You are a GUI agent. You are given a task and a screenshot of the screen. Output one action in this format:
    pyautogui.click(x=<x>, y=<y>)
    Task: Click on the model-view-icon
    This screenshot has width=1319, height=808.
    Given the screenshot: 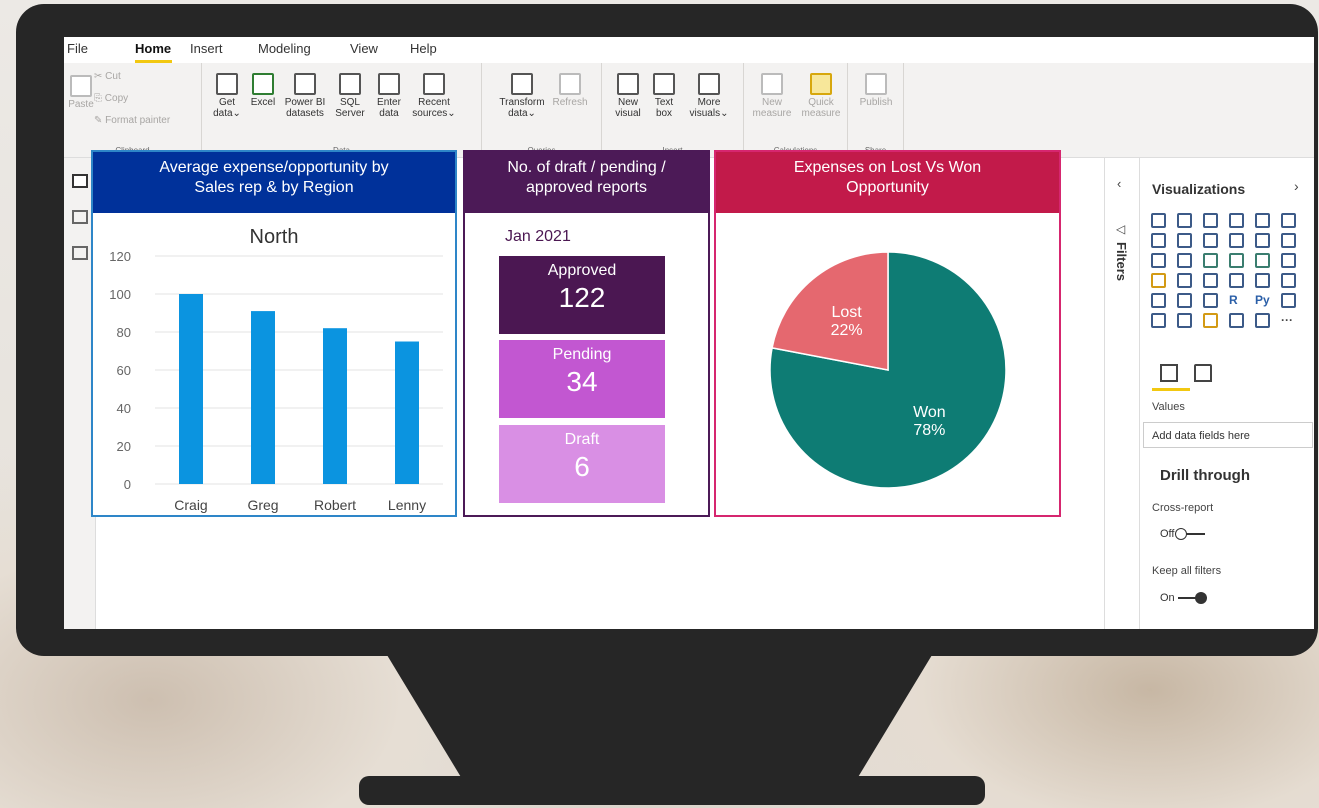 What is the action you would take?
    pyautogui.click(x=80, y=253)
    